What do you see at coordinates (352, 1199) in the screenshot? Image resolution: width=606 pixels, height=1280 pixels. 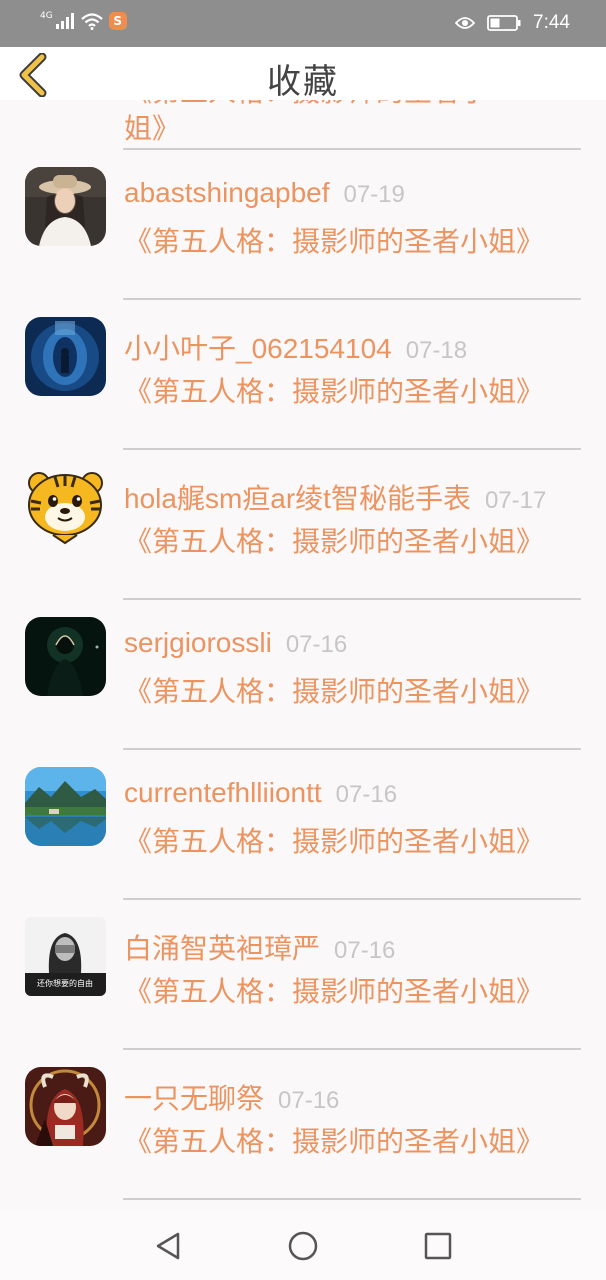 I see `divider` at bounding box center [352, 1199].